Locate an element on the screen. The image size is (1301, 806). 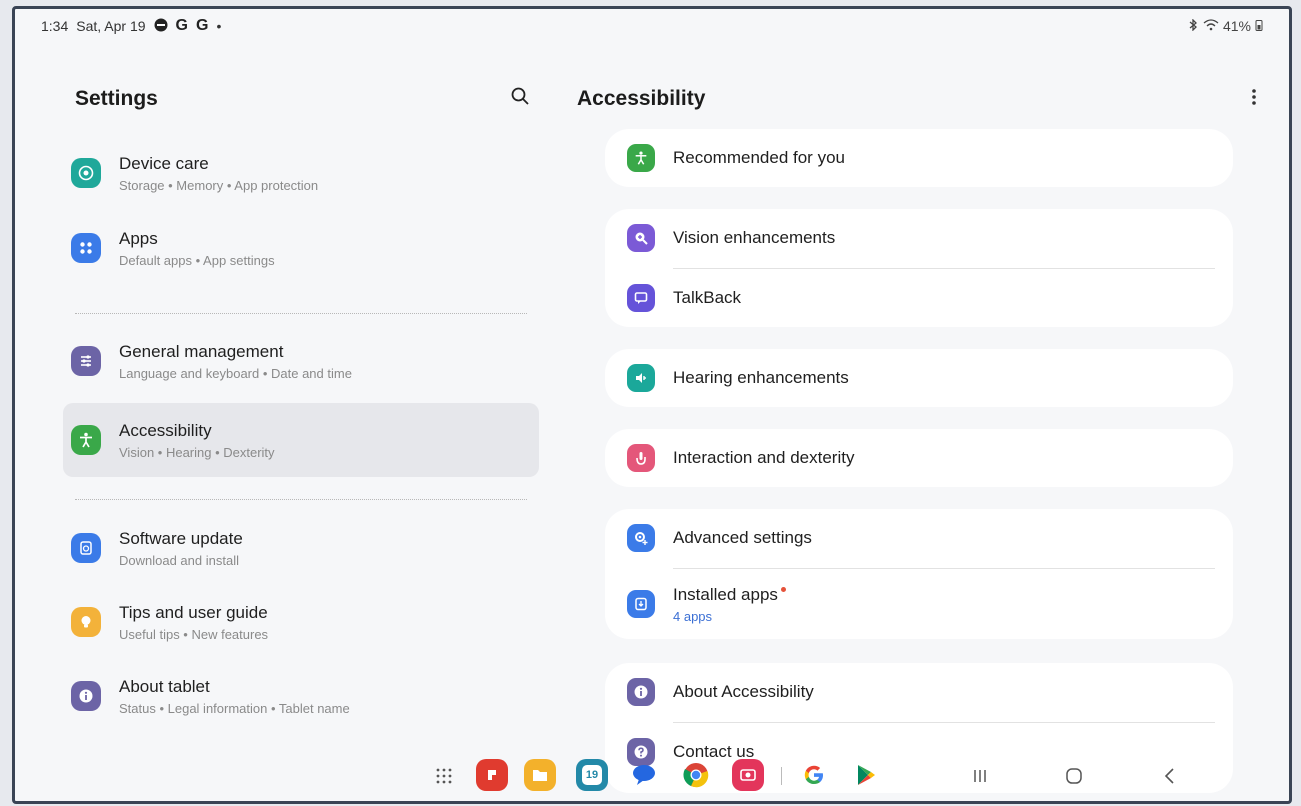
row-installed-apps: Installed apps 4 apps is located at coordinates (919, 604).